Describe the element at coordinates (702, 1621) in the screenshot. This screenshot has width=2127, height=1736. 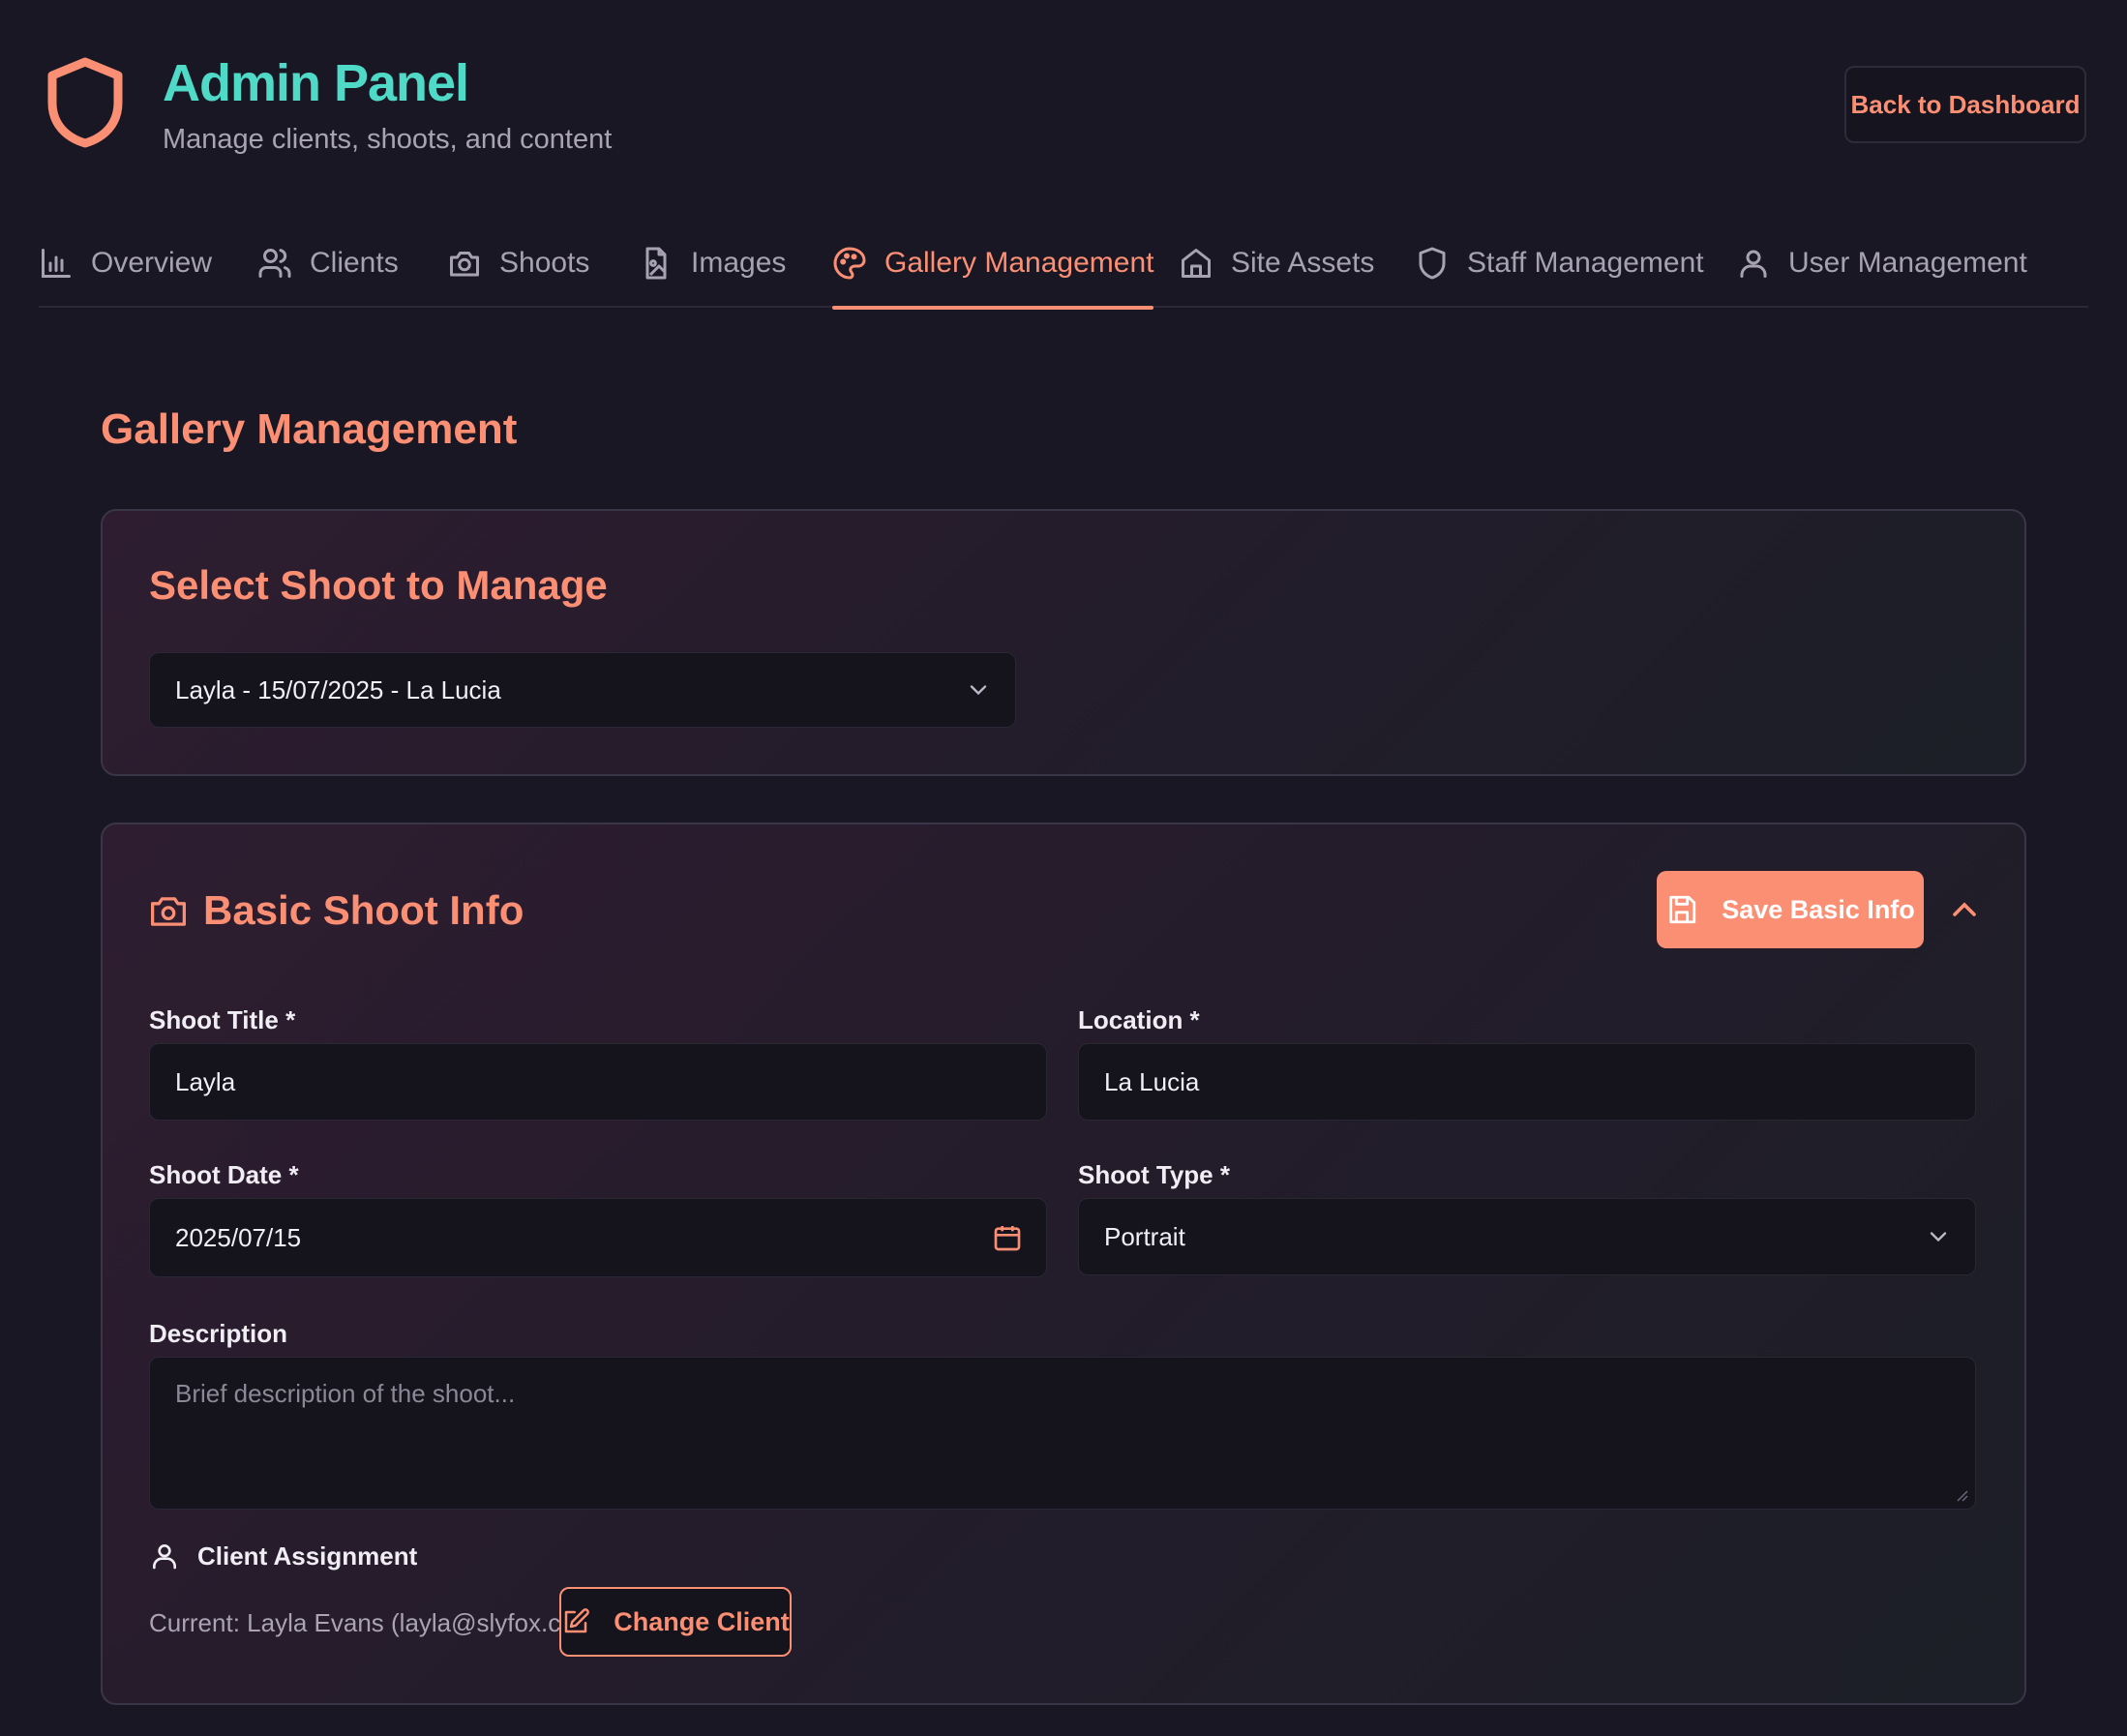
I see `change-client-label: Change Client` at that location.